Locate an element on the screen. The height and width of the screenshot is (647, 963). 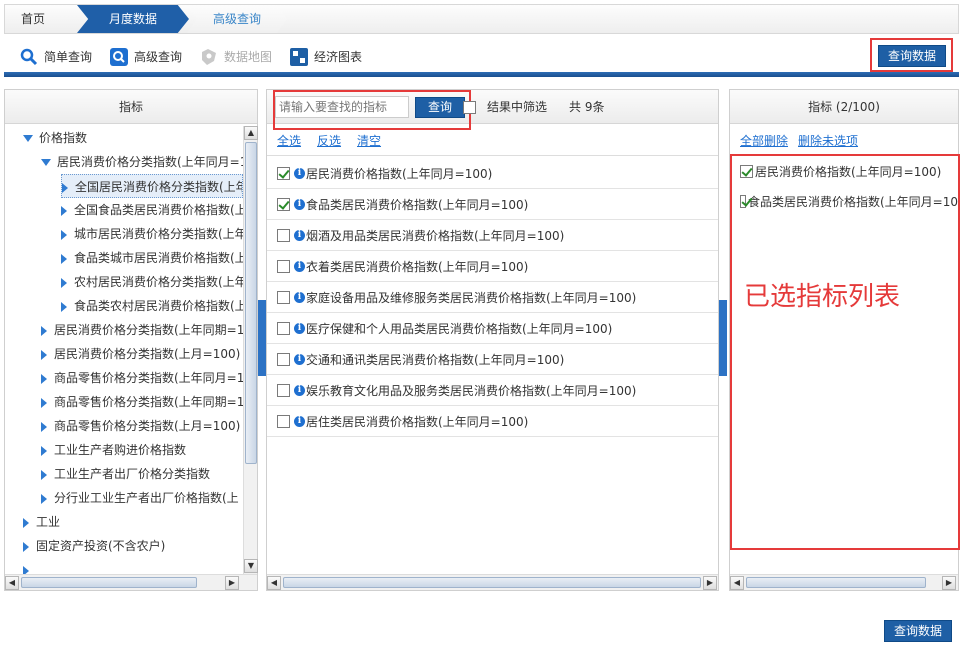
indicator-list-item: i 医疗保健和个人用品类居民消费价格指数(上年同月=100) is located at coordinates (492, 328).